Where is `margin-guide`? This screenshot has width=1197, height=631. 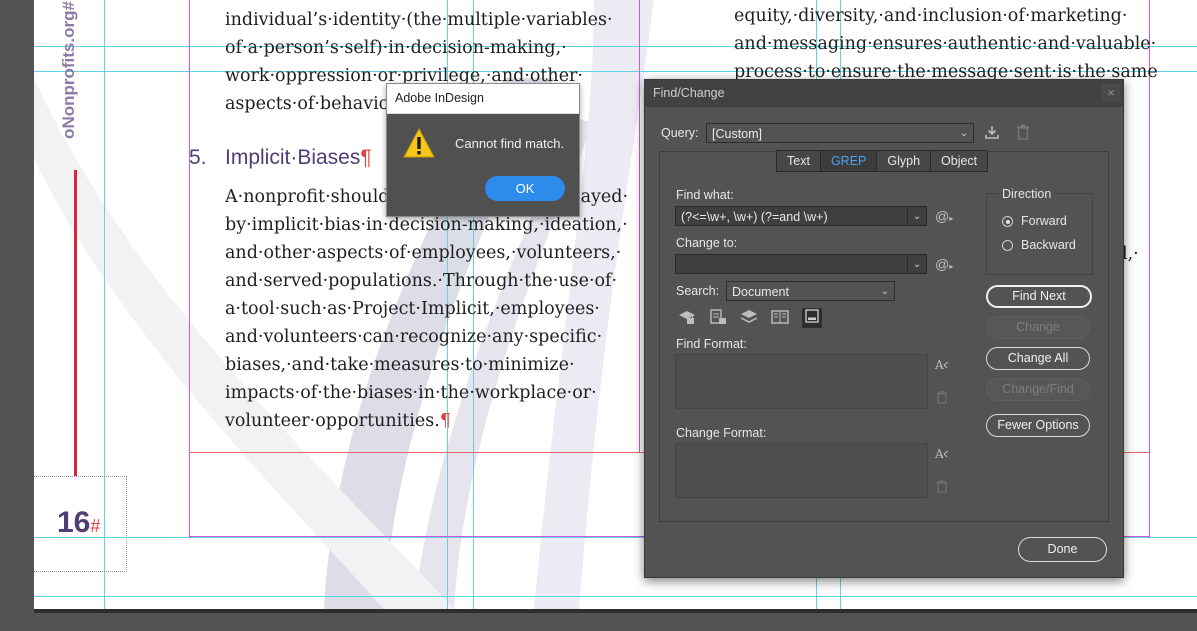 margin-guide is located at coordinates (189, 269).